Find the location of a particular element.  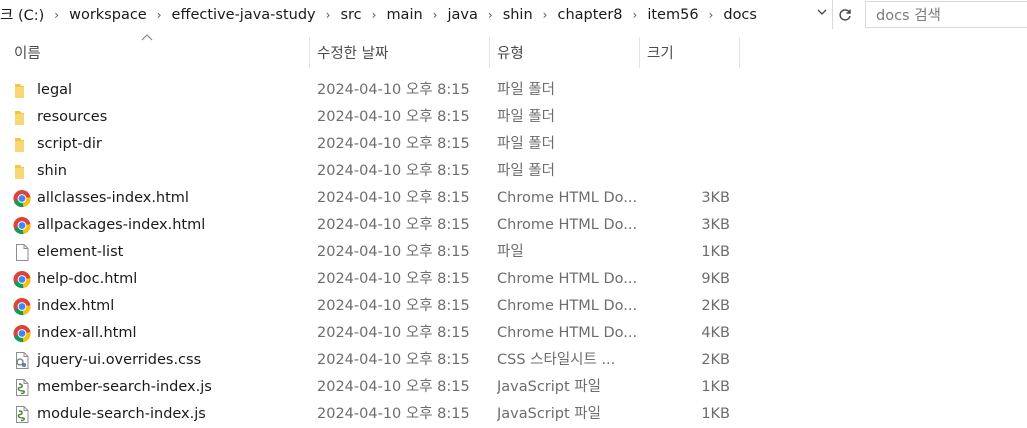

column-header-type: 유형 is located at coordinates (567, 52).